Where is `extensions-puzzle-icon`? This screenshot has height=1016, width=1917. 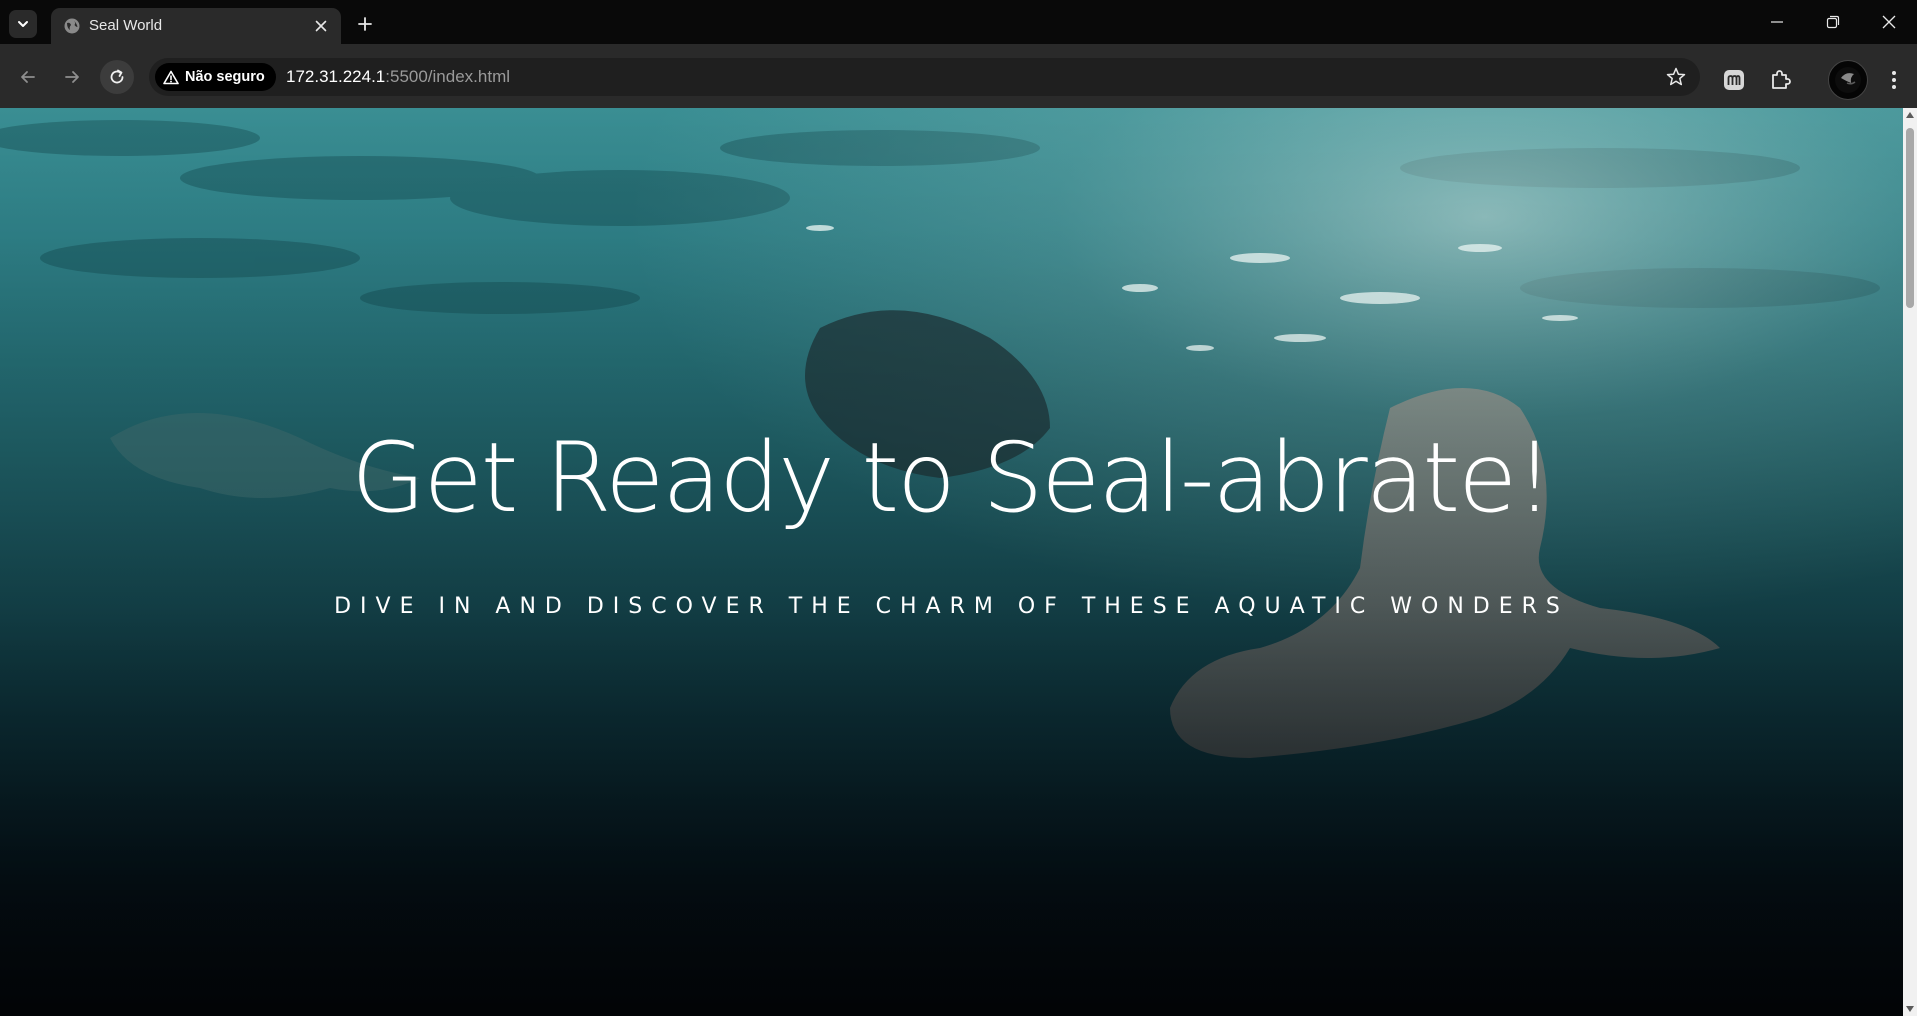 extensions-puzzle-icon is located at coordinates (1781, 80).